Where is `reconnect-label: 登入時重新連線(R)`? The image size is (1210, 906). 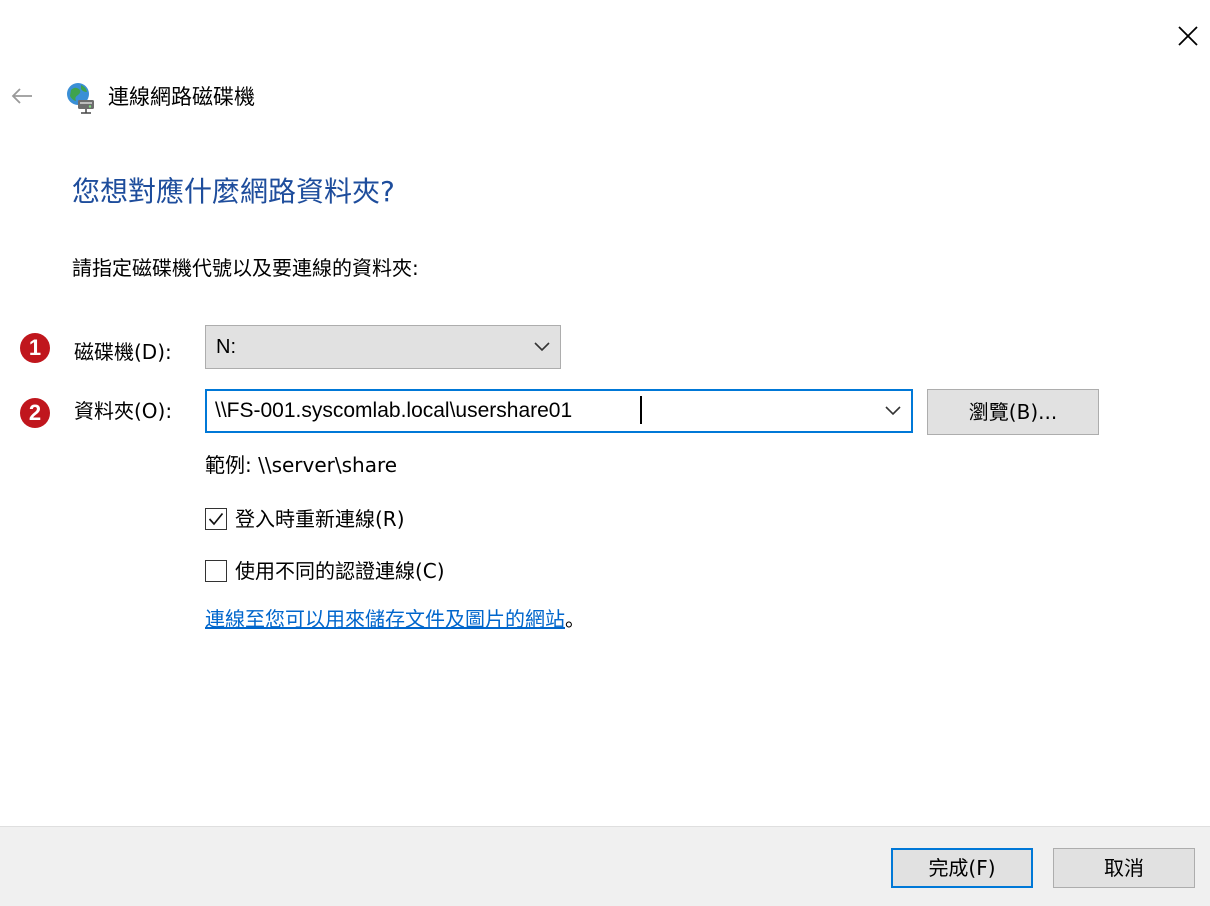 reconnect-label: 登入時重新連線(R) is located at coordinates (320, 519).